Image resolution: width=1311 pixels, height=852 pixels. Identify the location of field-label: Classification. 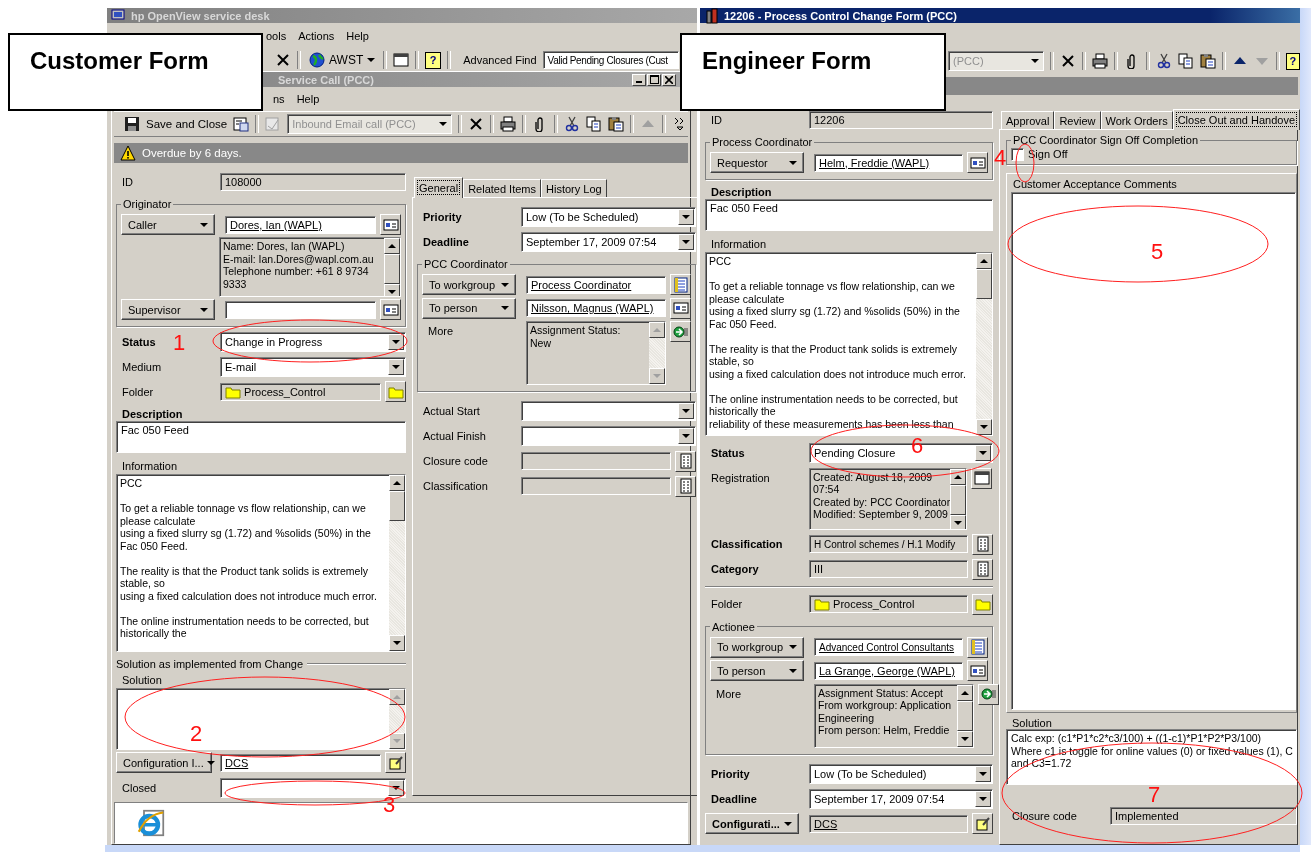
(746, 544).